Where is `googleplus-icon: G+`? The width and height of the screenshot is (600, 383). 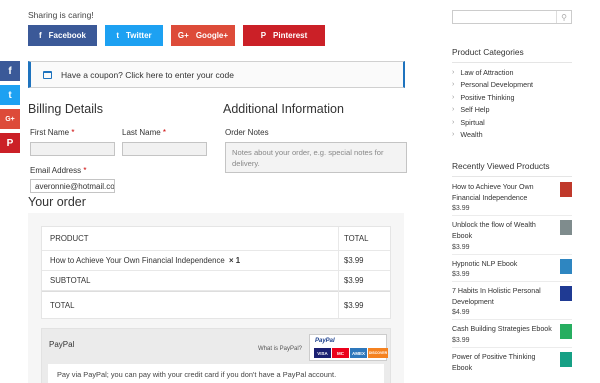 googleplus-icon: G+ is located at coordinates (183, 35).